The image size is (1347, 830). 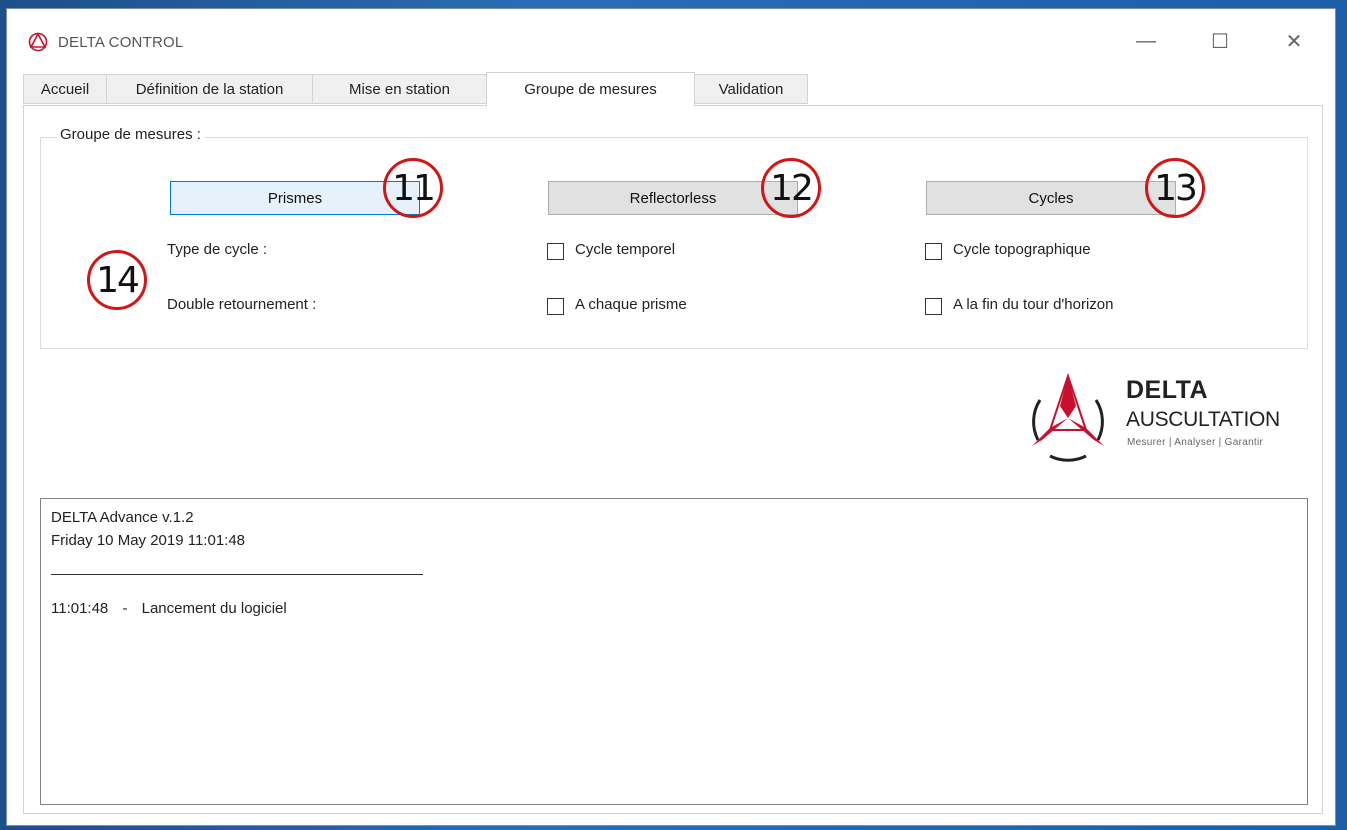 What do you see at coordinates (751, 89) in the screenshot?
I see `tab-validation: Validation` at bounding box center [751, 89].